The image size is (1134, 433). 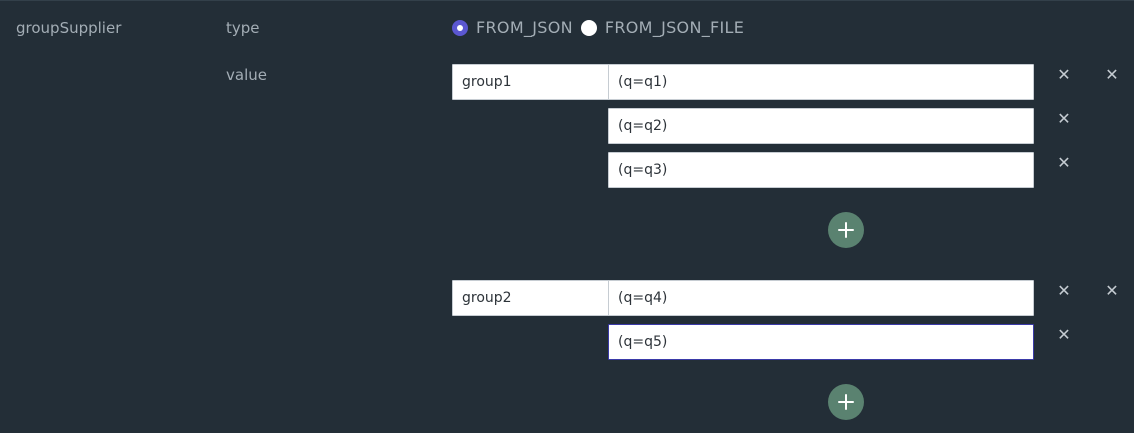 I want to click on remove-group2-close-icon: ✕, so click(x=1112, y=291).